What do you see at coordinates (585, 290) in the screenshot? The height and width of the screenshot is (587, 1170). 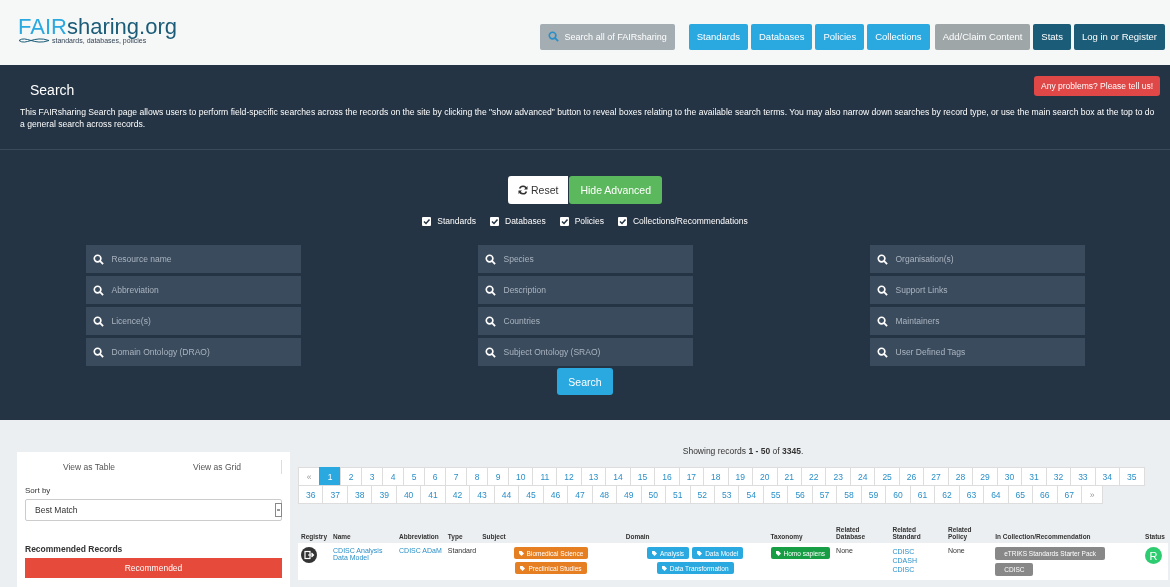 I see `search-field: Description` at bounding box center [585, 290].